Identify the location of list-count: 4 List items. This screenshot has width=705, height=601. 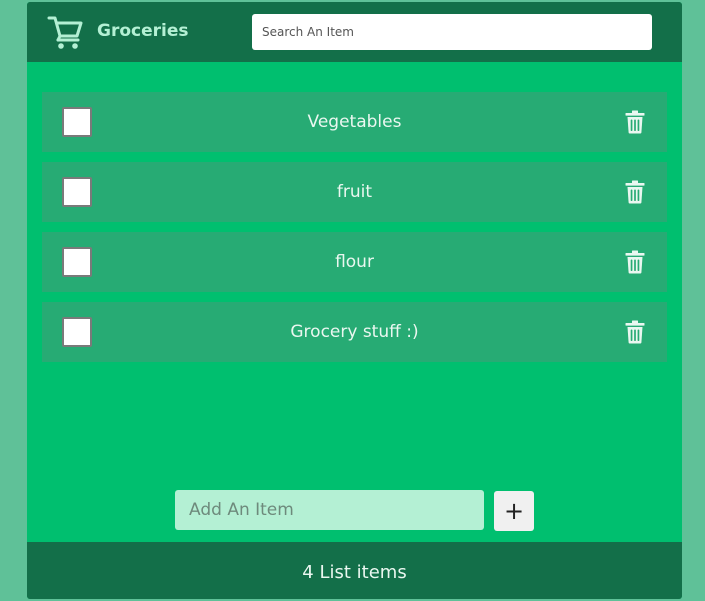
(354, 572).